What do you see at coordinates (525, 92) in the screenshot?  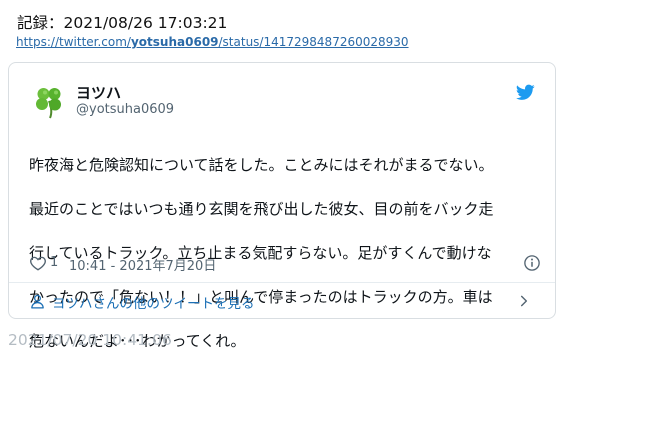 I see `twitter-bird-icon` at bounding box center [525, 92].